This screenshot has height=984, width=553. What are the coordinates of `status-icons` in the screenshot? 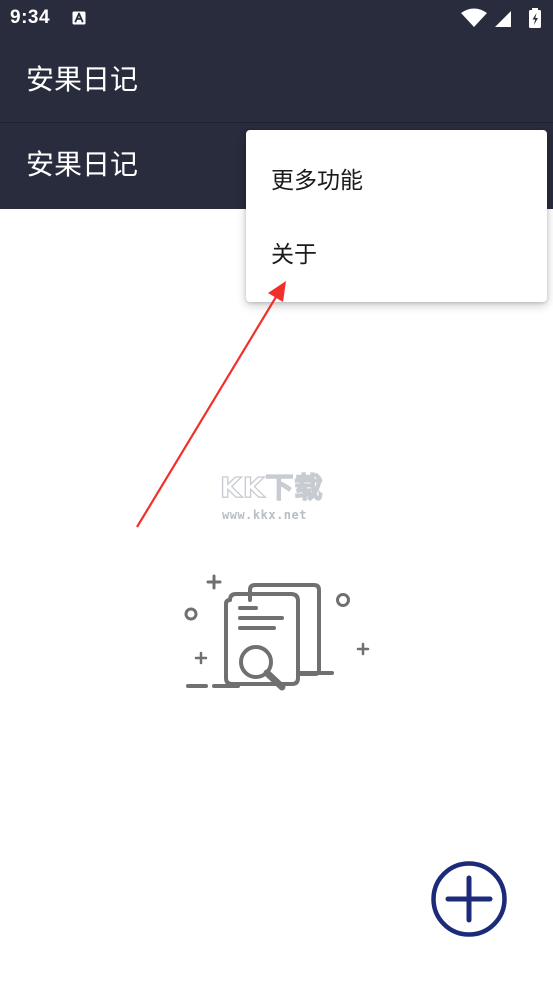 It's located at (501, 18).